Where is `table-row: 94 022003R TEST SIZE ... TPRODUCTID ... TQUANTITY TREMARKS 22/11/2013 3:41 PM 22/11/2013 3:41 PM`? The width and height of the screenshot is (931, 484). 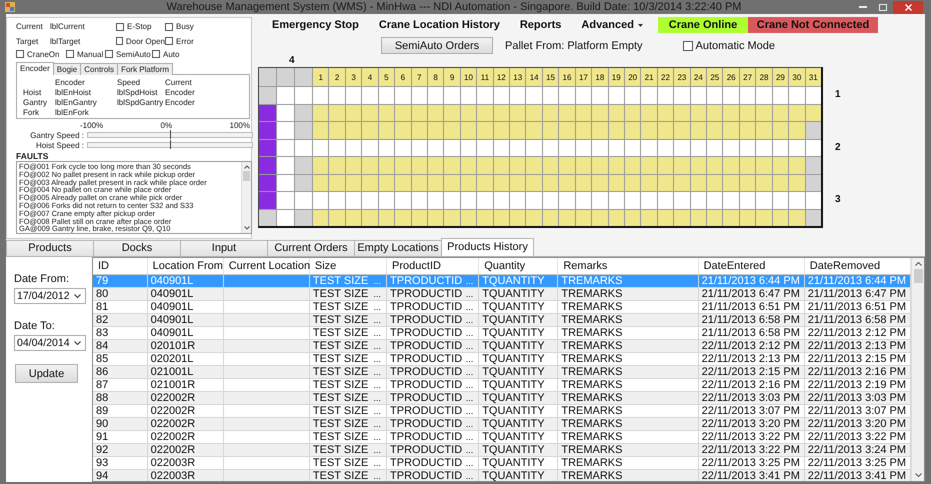
table-row: 94 022003R TEST SIZE ... TPRODUCTID ... TQUANTITY TREMARKS 22/11/2013 3:41 PM 22/11/2013 3:41 PM is located at coordinates (502, 475).